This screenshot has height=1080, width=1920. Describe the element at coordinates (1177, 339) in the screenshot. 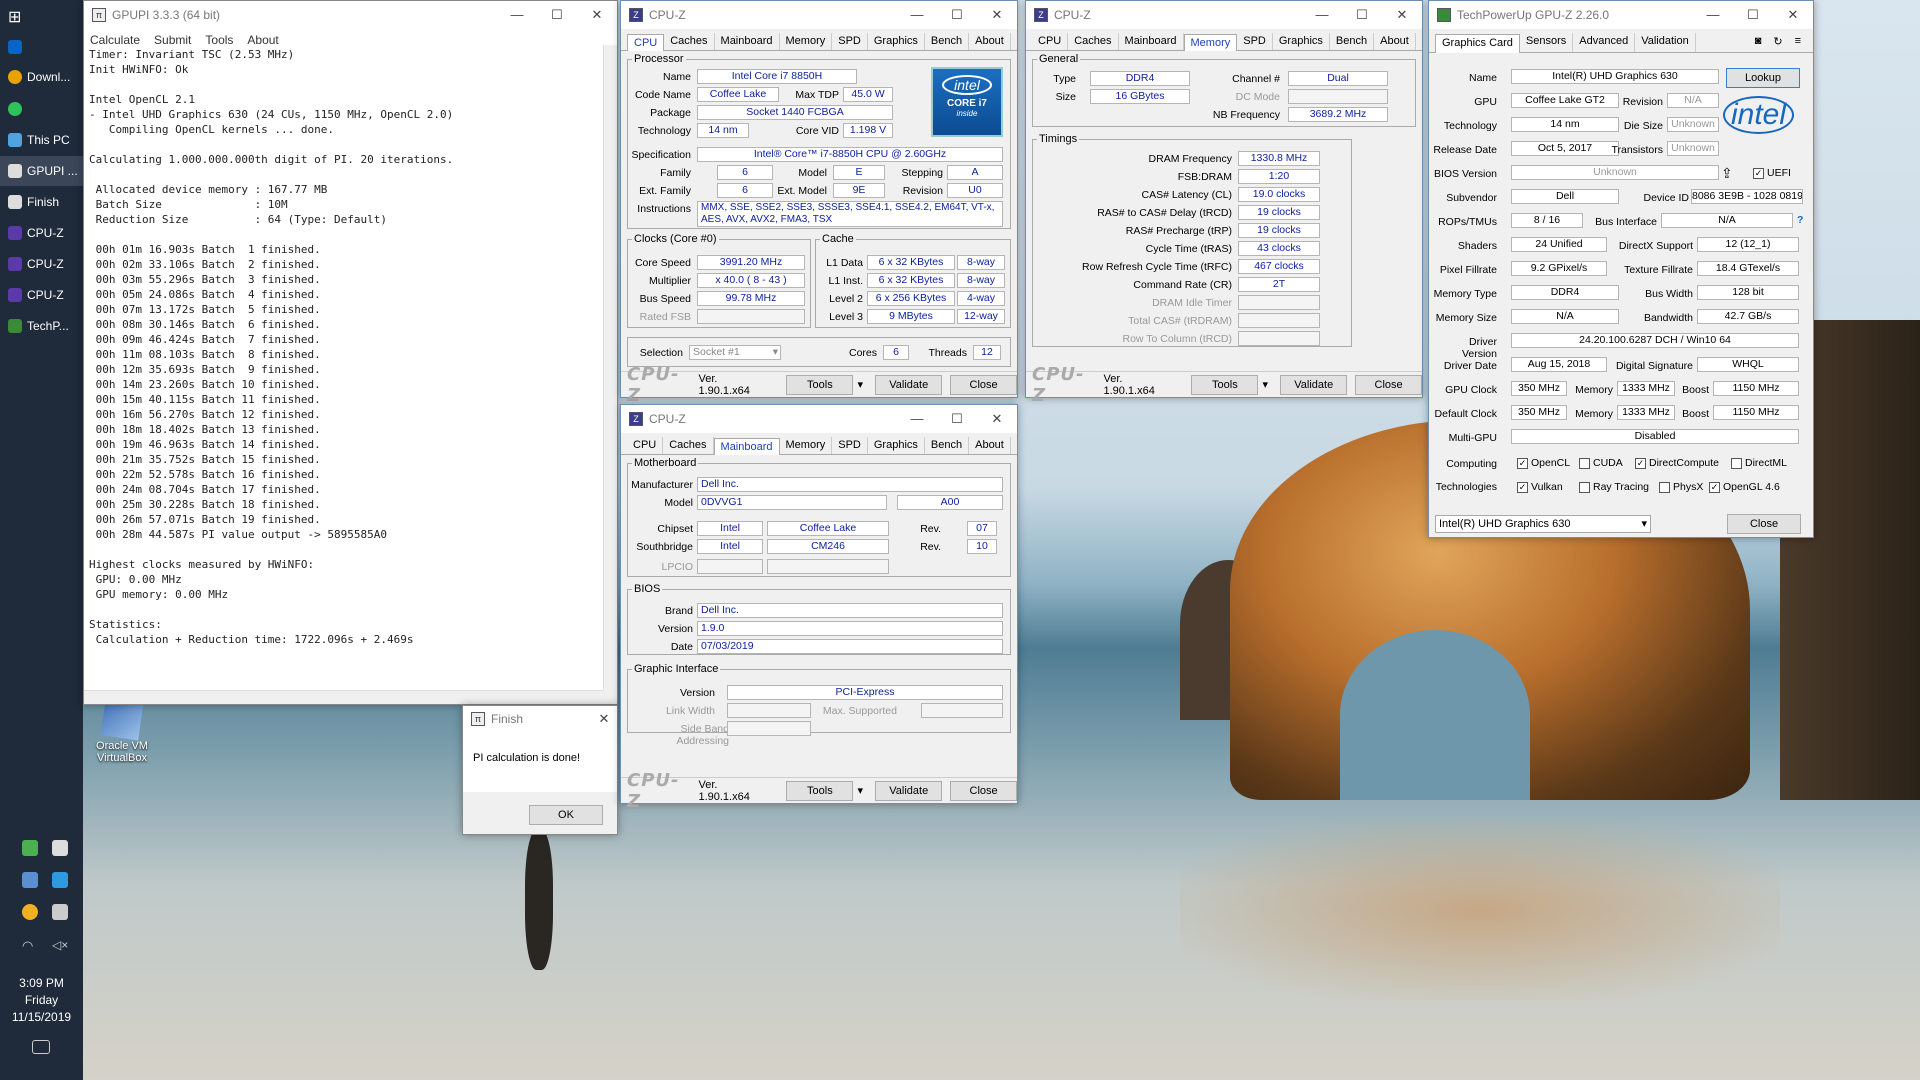

I see `timing-label: Row To Column (tRCD)` at that location.